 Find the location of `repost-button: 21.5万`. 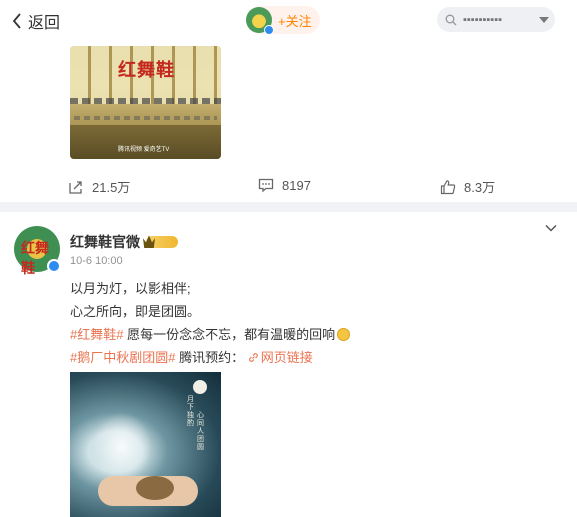

repost-button: 21.5万 is located at coordinates (99, 186).